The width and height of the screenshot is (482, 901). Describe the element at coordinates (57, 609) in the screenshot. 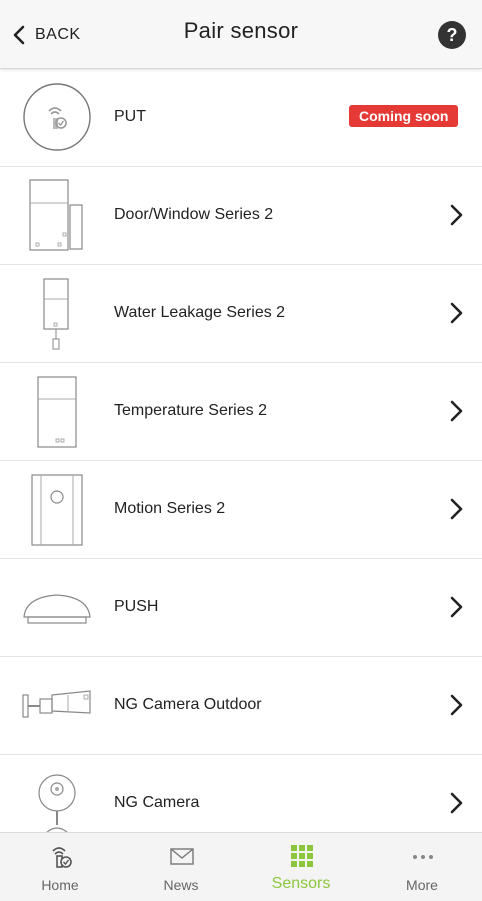

I see `push-button-icon` at that location.